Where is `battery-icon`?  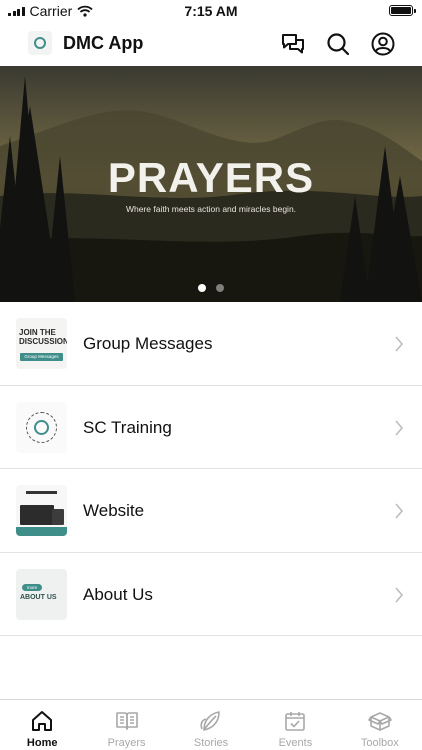 battery-icon is located at coordinates (402, 10).